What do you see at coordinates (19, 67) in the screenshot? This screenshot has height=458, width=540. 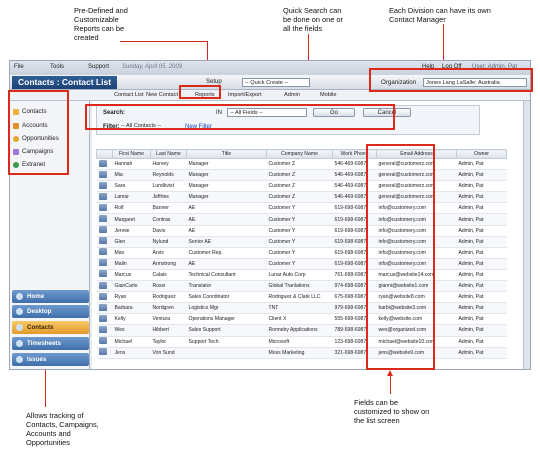 I see `menu-file: File` at bounding box center [19, 67].